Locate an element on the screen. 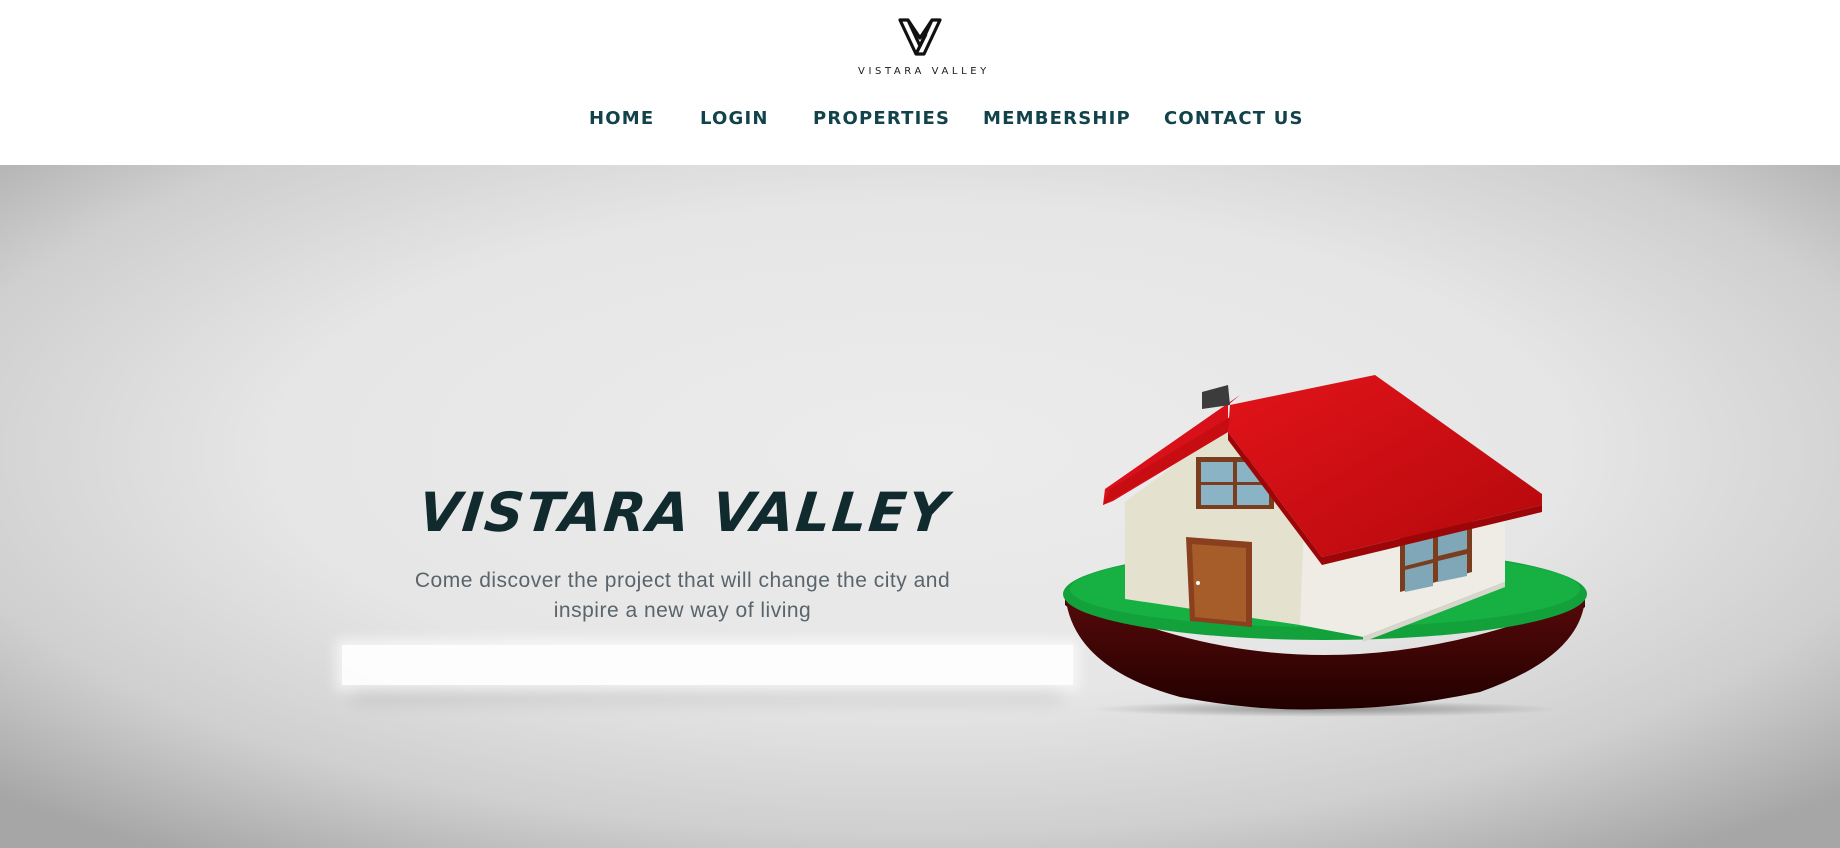 The height and width of the screenshot is (848, 1840). logo: VISTARA VALLEY is located at coordinates (922, 51).